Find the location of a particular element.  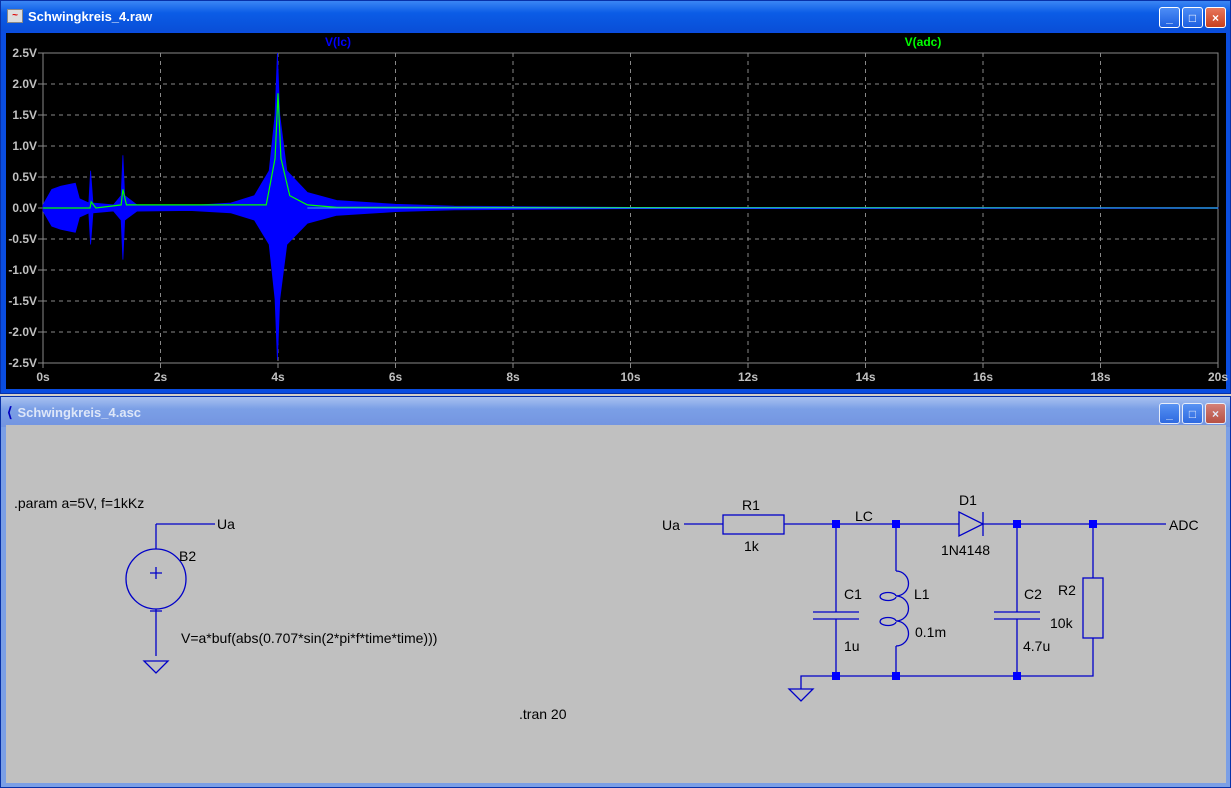

y-tick-label: -2.5V is located at coordinates (22, 363).